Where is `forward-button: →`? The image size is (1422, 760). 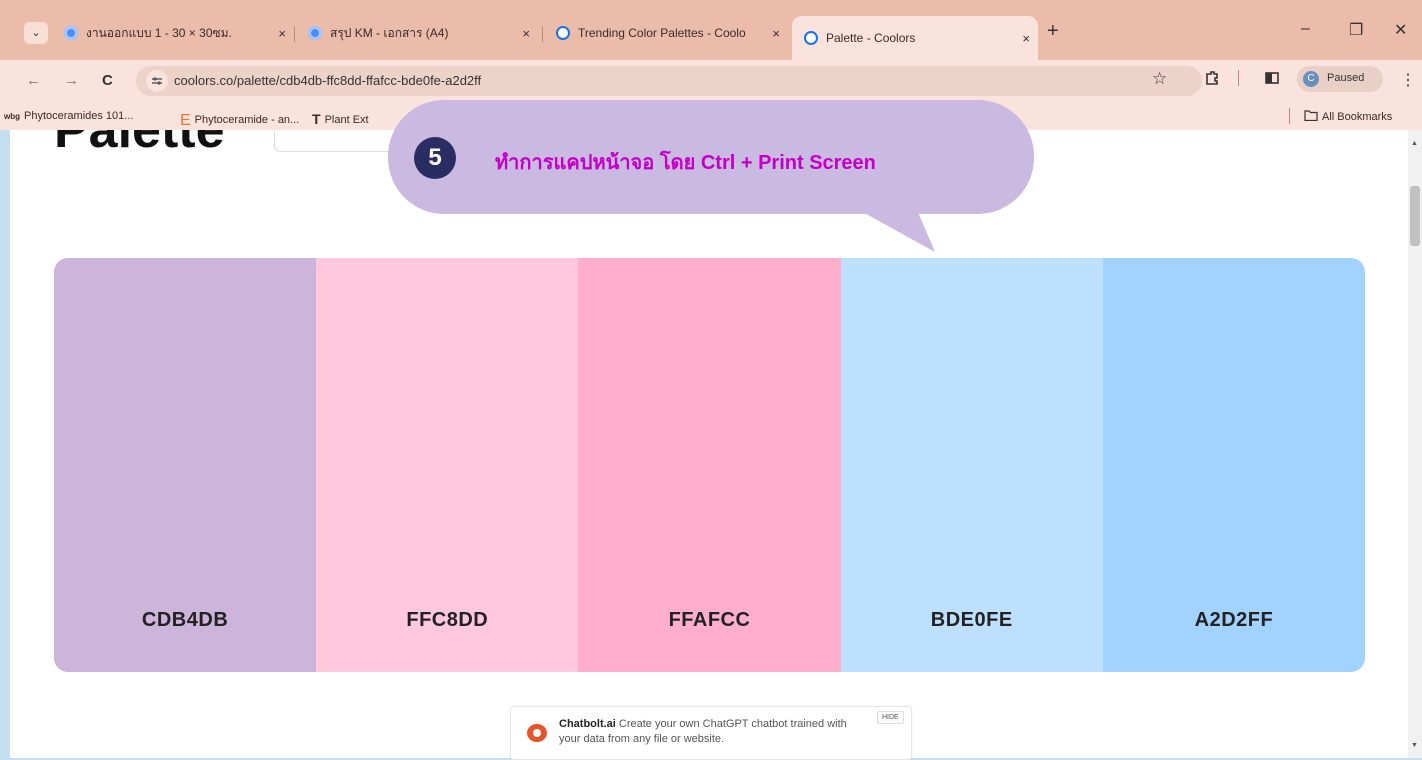 forward-button: → is located at coordinates (71, 80).